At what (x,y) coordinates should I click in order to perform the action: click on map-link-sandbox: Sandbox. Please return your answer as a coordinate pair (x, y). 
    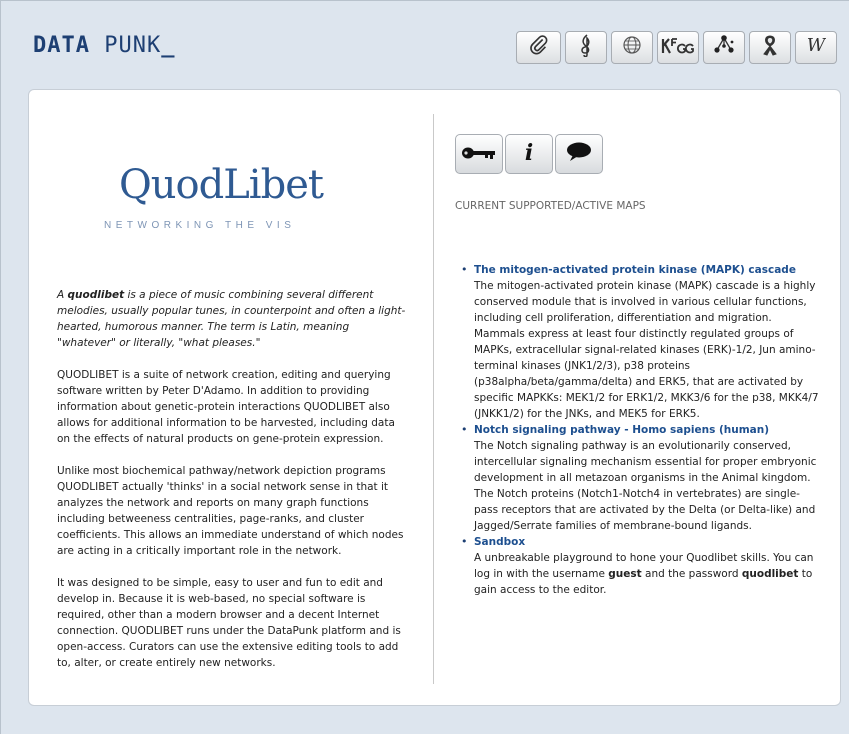
    Looking at the image, I should click on (499, 542).